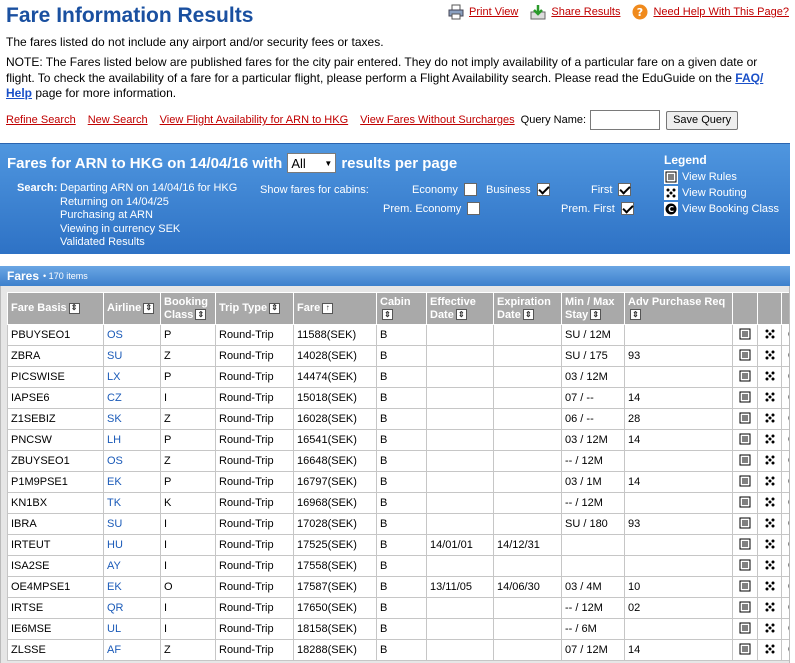 Image resolution: width=795 pixels, height=663 pixels. I want to click on share-results-link: Share Results, so click(575, 12).